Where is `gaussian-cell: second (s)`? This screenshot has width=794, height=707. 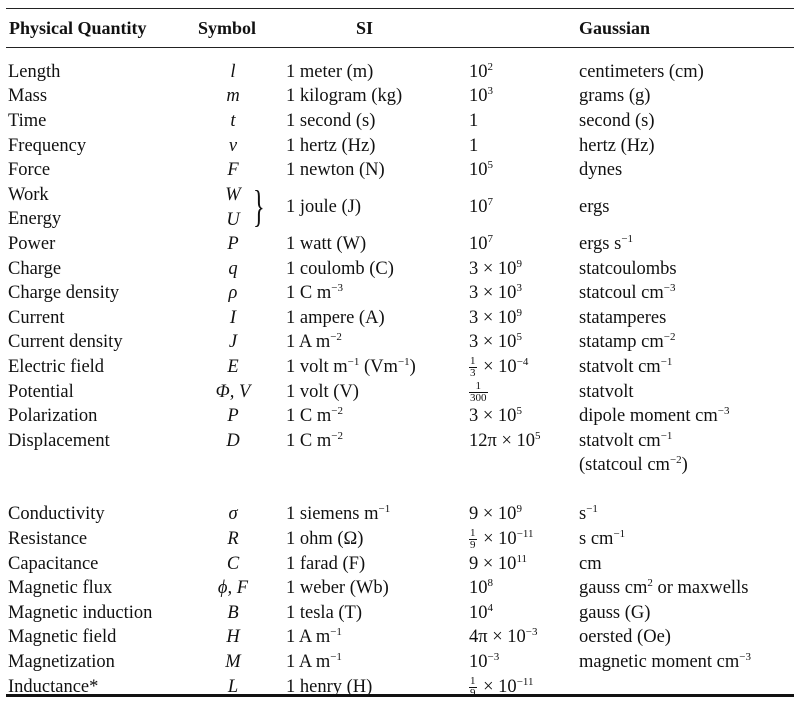 gaussian-cell: second (s) is located at coordinates (617, 120).